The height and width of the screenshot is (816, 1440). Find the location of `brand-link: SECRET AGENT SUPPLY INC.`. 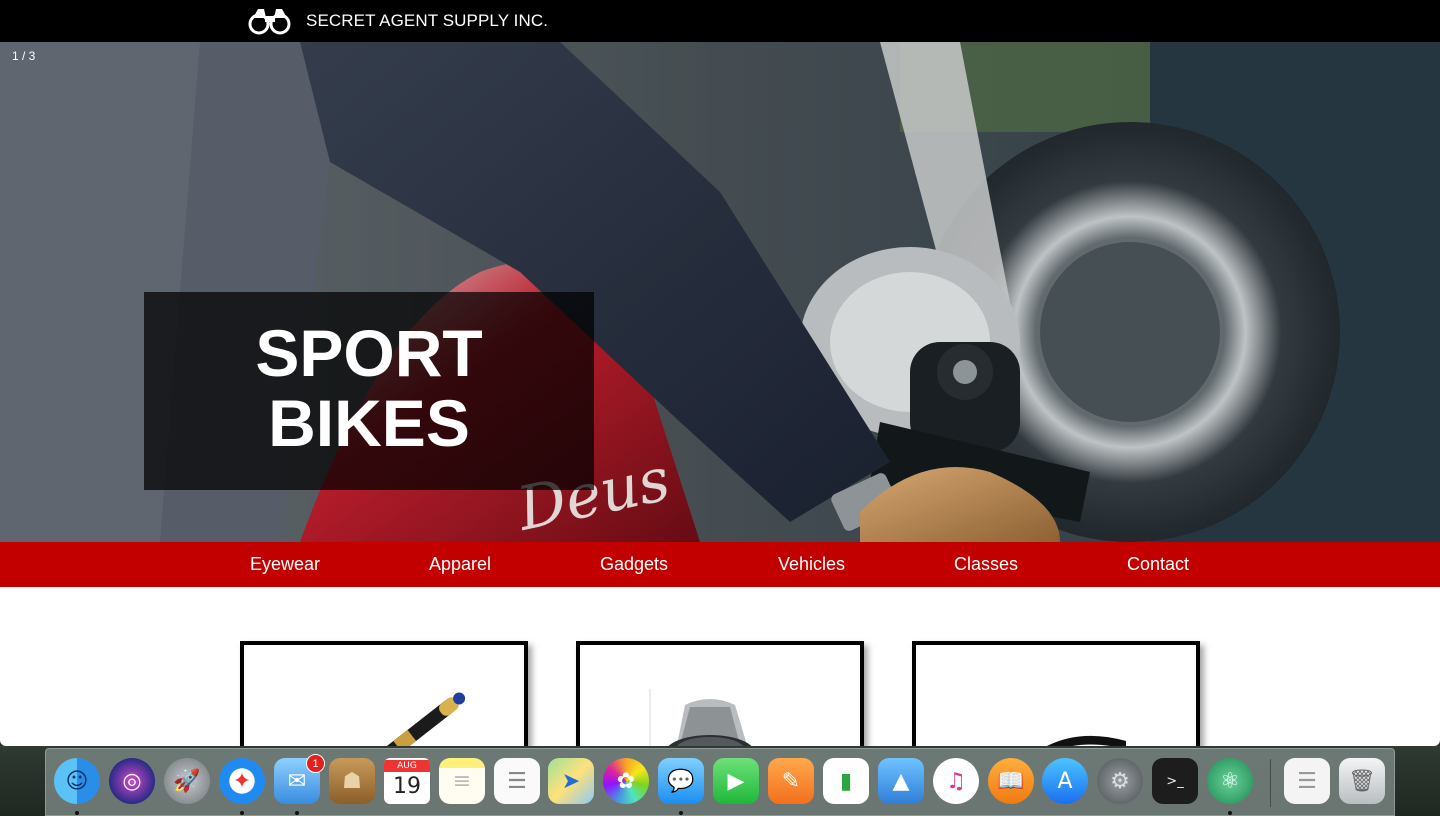

brand-link: SECRET AGENT SUPPLY INC. is located at coordinates (398, 21).